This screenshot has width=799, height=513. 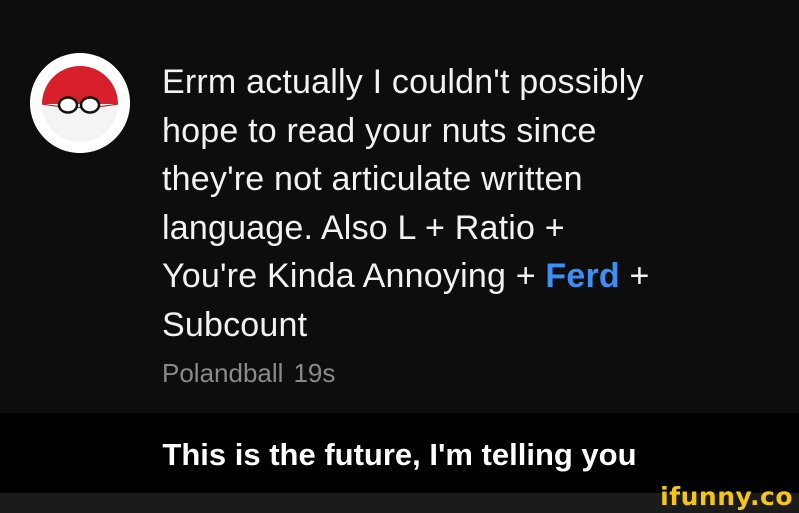 I want to click on meme-caption: This is the future, I'm telling you, so click(x=399, y=454).